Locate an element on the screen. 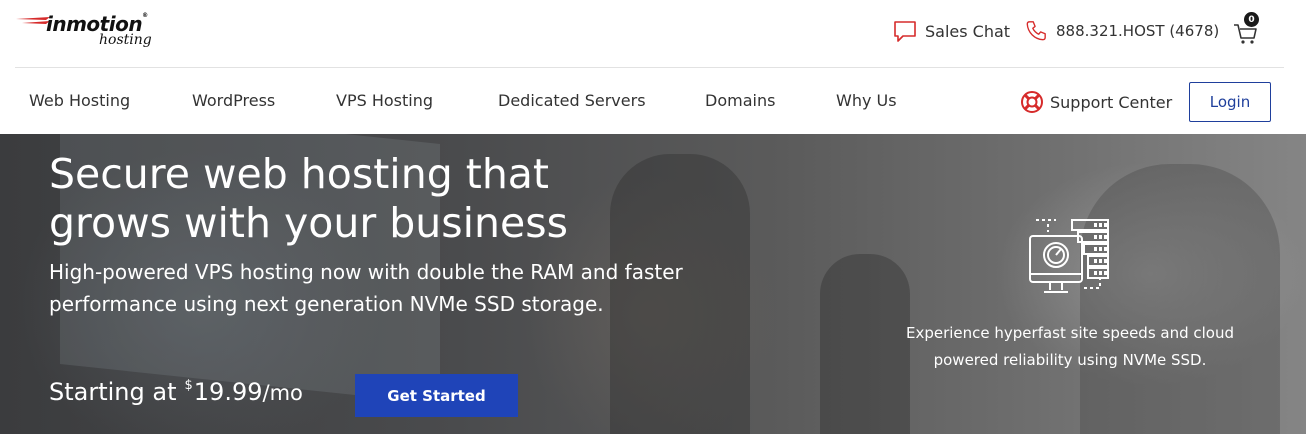 The height and width of the screenshot is (434, 1306). price-prefix: Starting at is located at coordinates (113, 392).